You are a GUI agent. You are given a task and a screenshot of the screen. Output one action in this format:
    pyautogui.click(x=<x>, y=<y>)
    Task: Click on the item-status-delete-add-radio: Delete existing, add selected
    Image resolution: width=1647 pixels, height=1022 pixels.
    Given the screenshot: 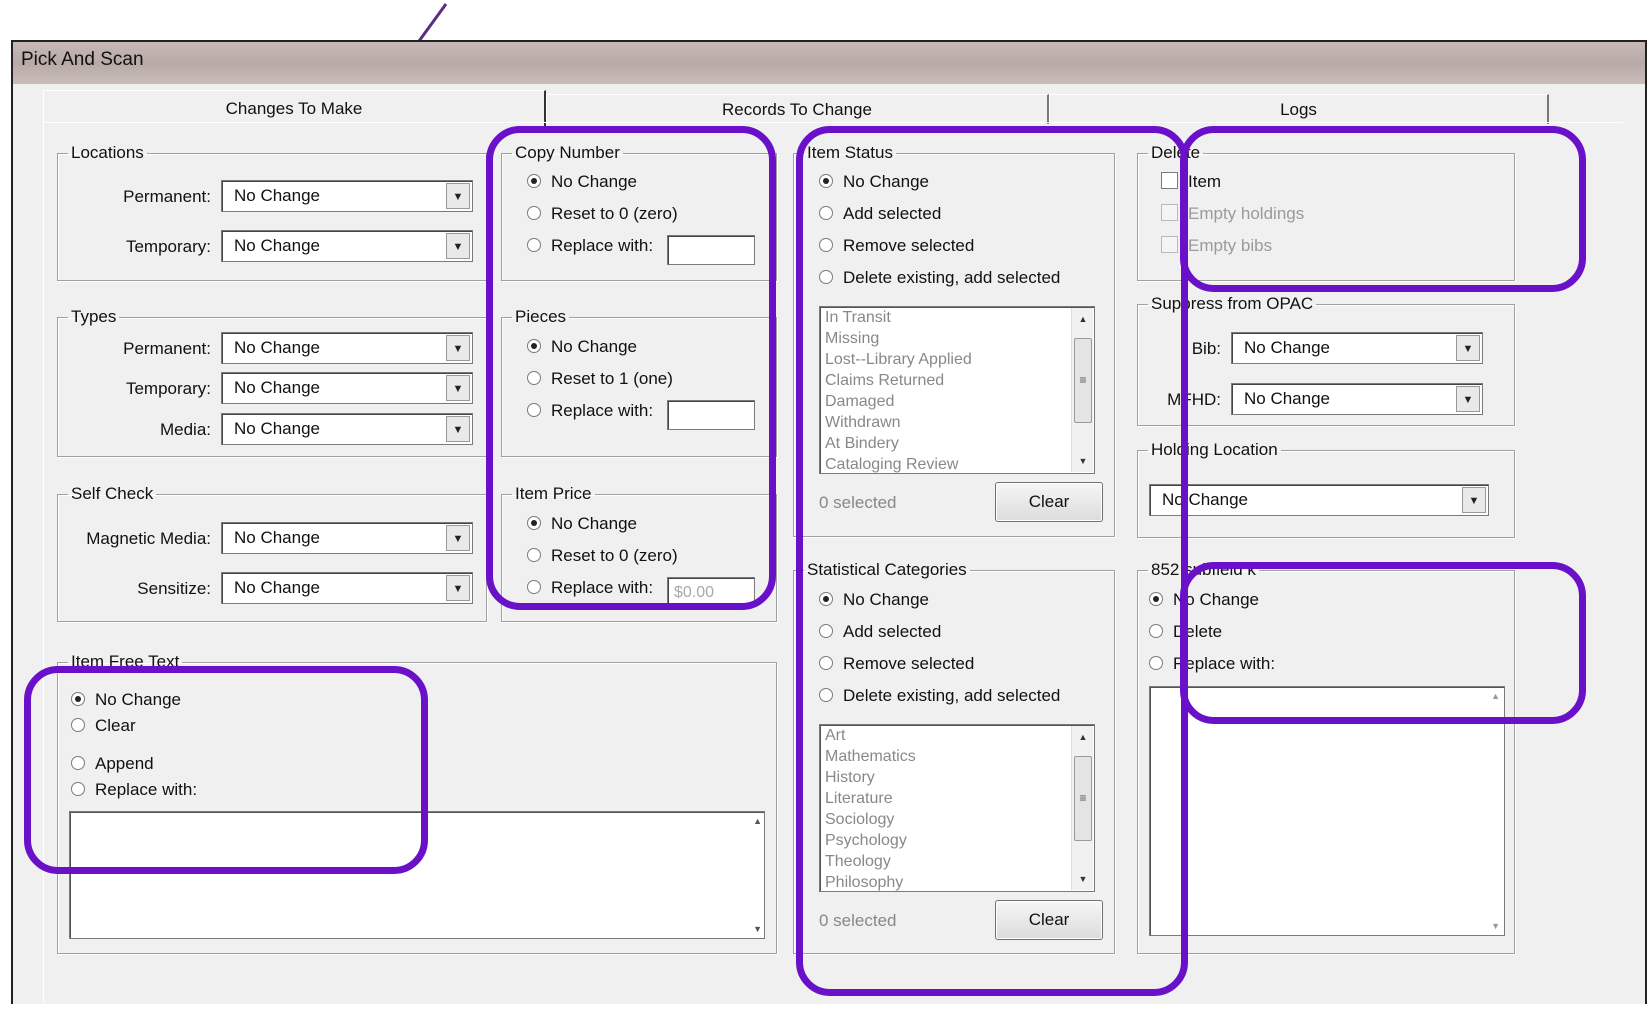 What is the action you would take?
    pyautogui.click(x=939, y=283)
    